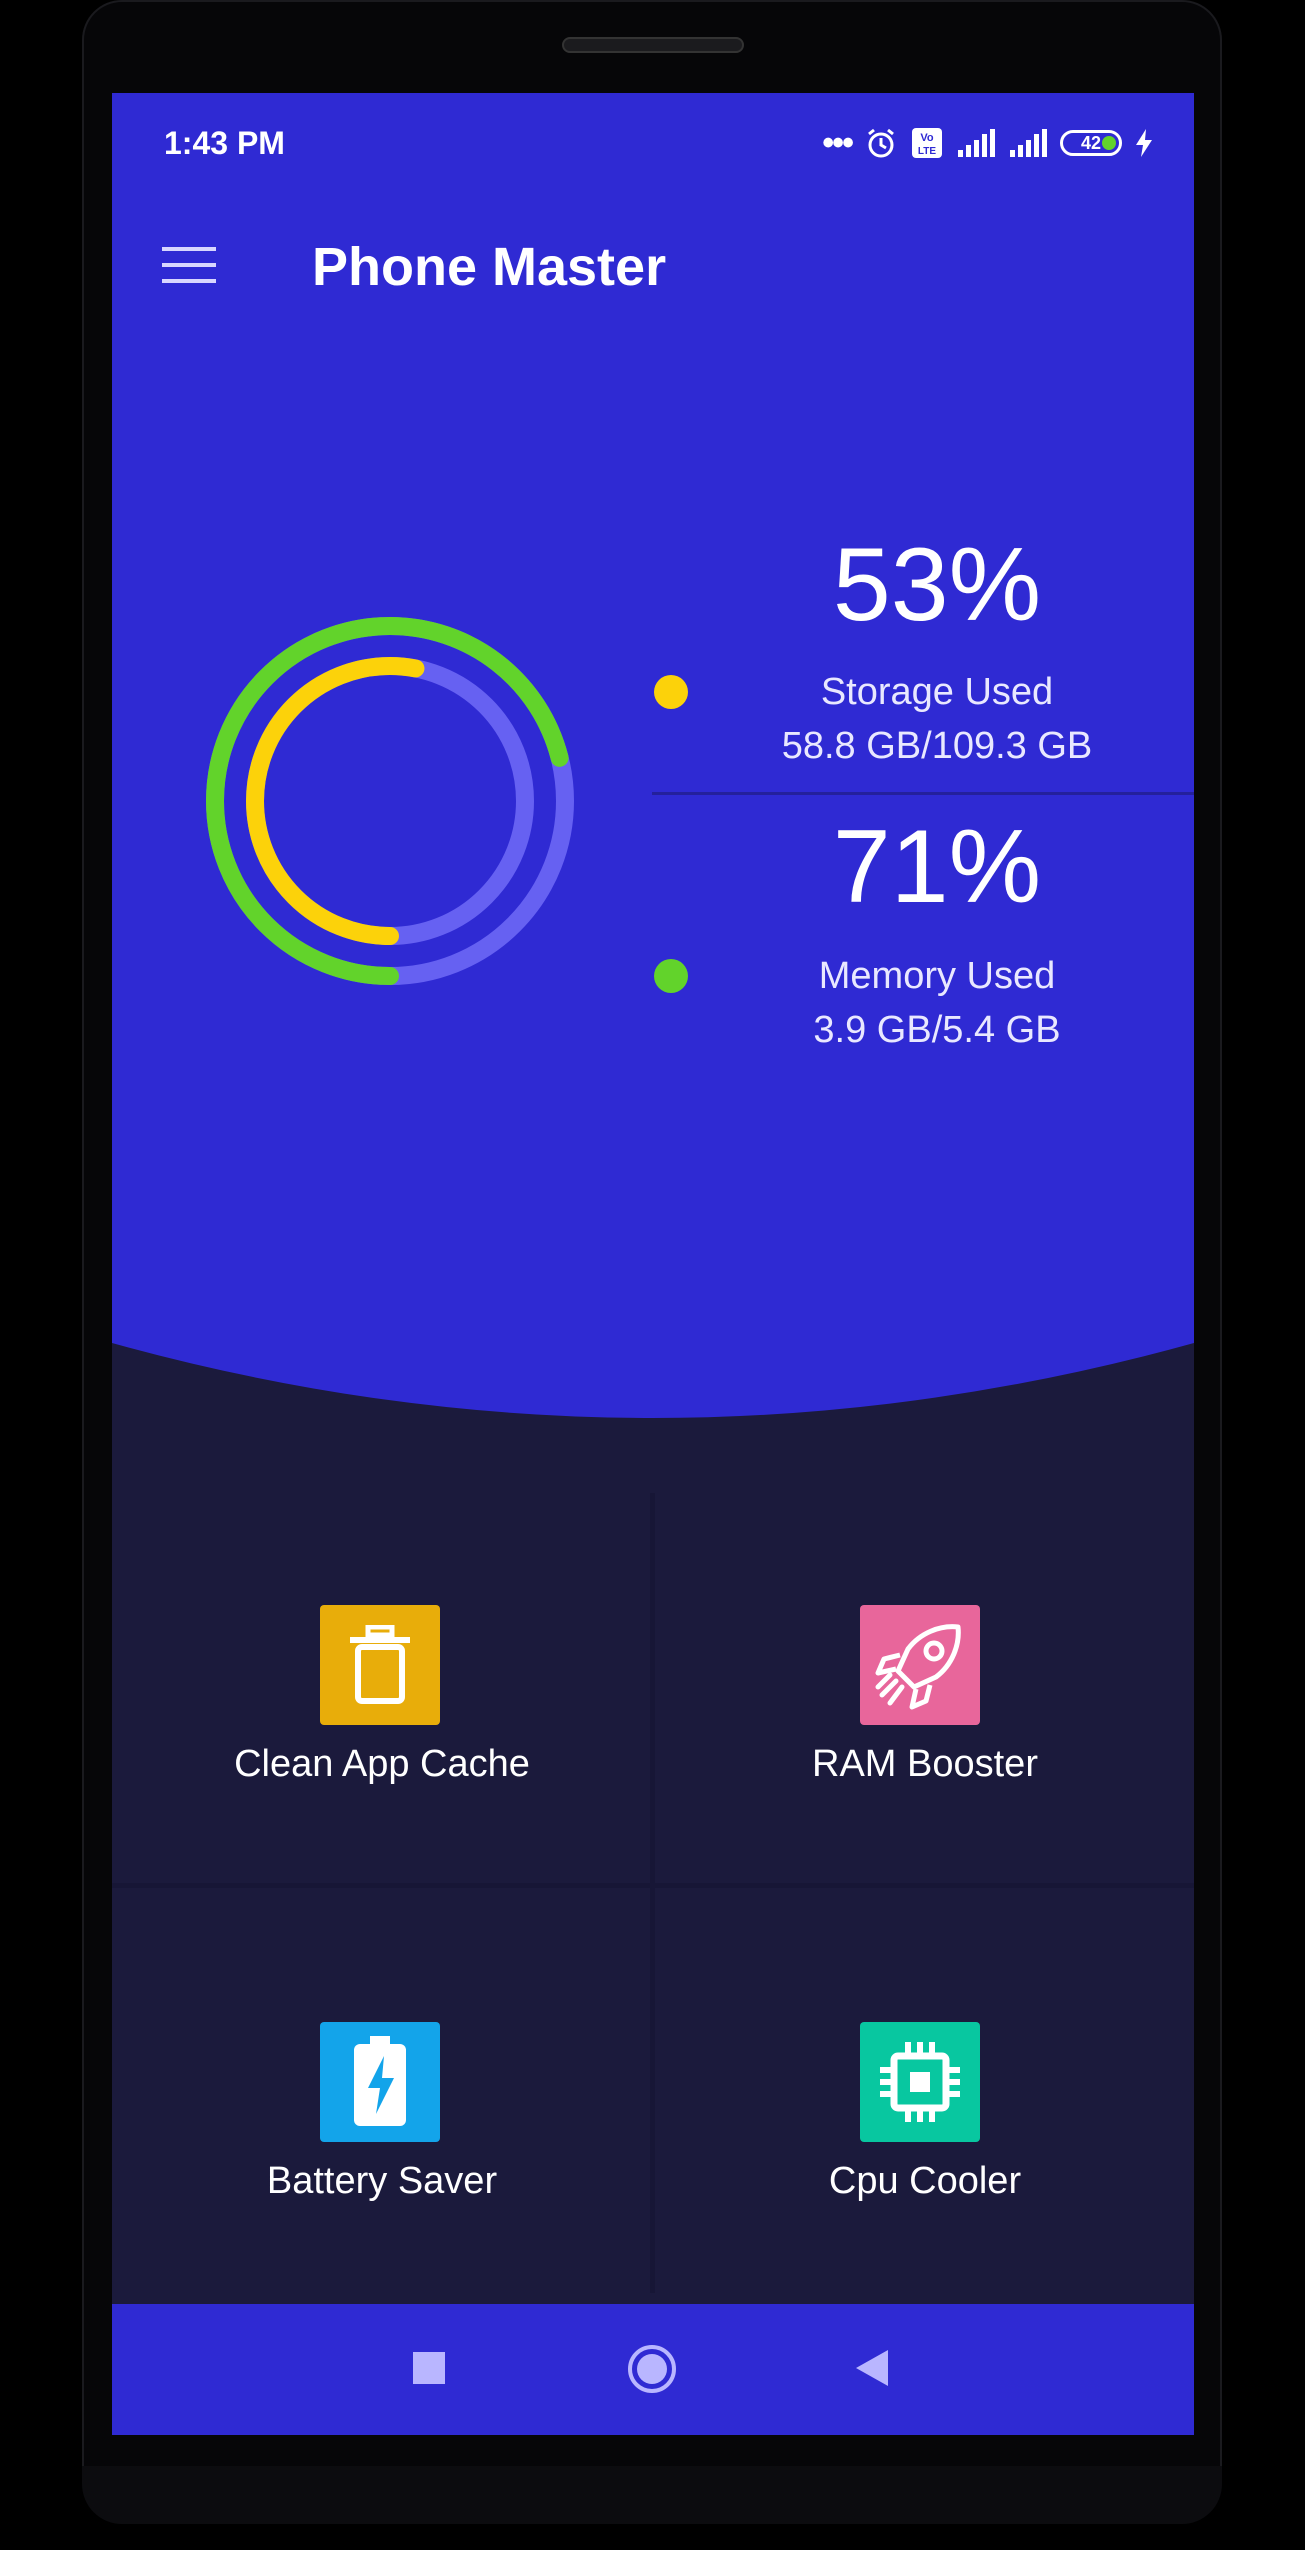  Describe the element at coordinates (1144, 143) in the screenshot. I see `charging-icon` at that location.